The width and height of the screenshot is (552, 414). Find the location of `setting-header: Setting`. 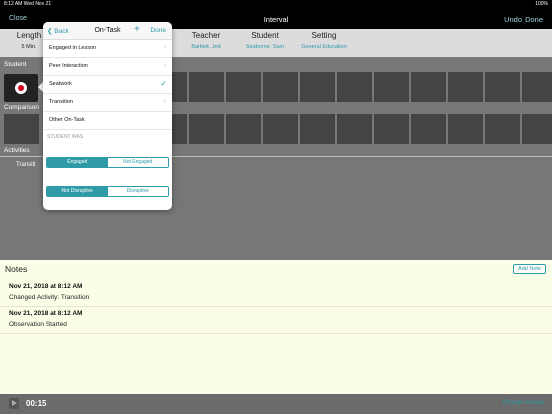

setting-header: Setting is located at coordinates (324, 35).